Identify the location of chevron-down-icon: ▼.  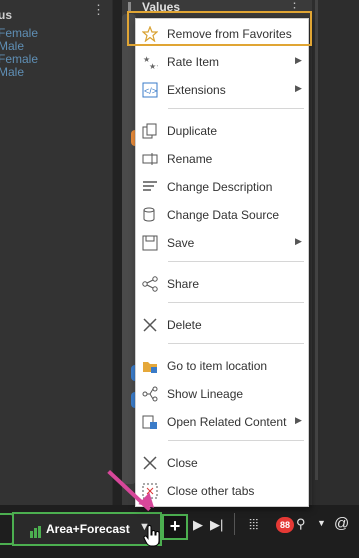
(321, 523).